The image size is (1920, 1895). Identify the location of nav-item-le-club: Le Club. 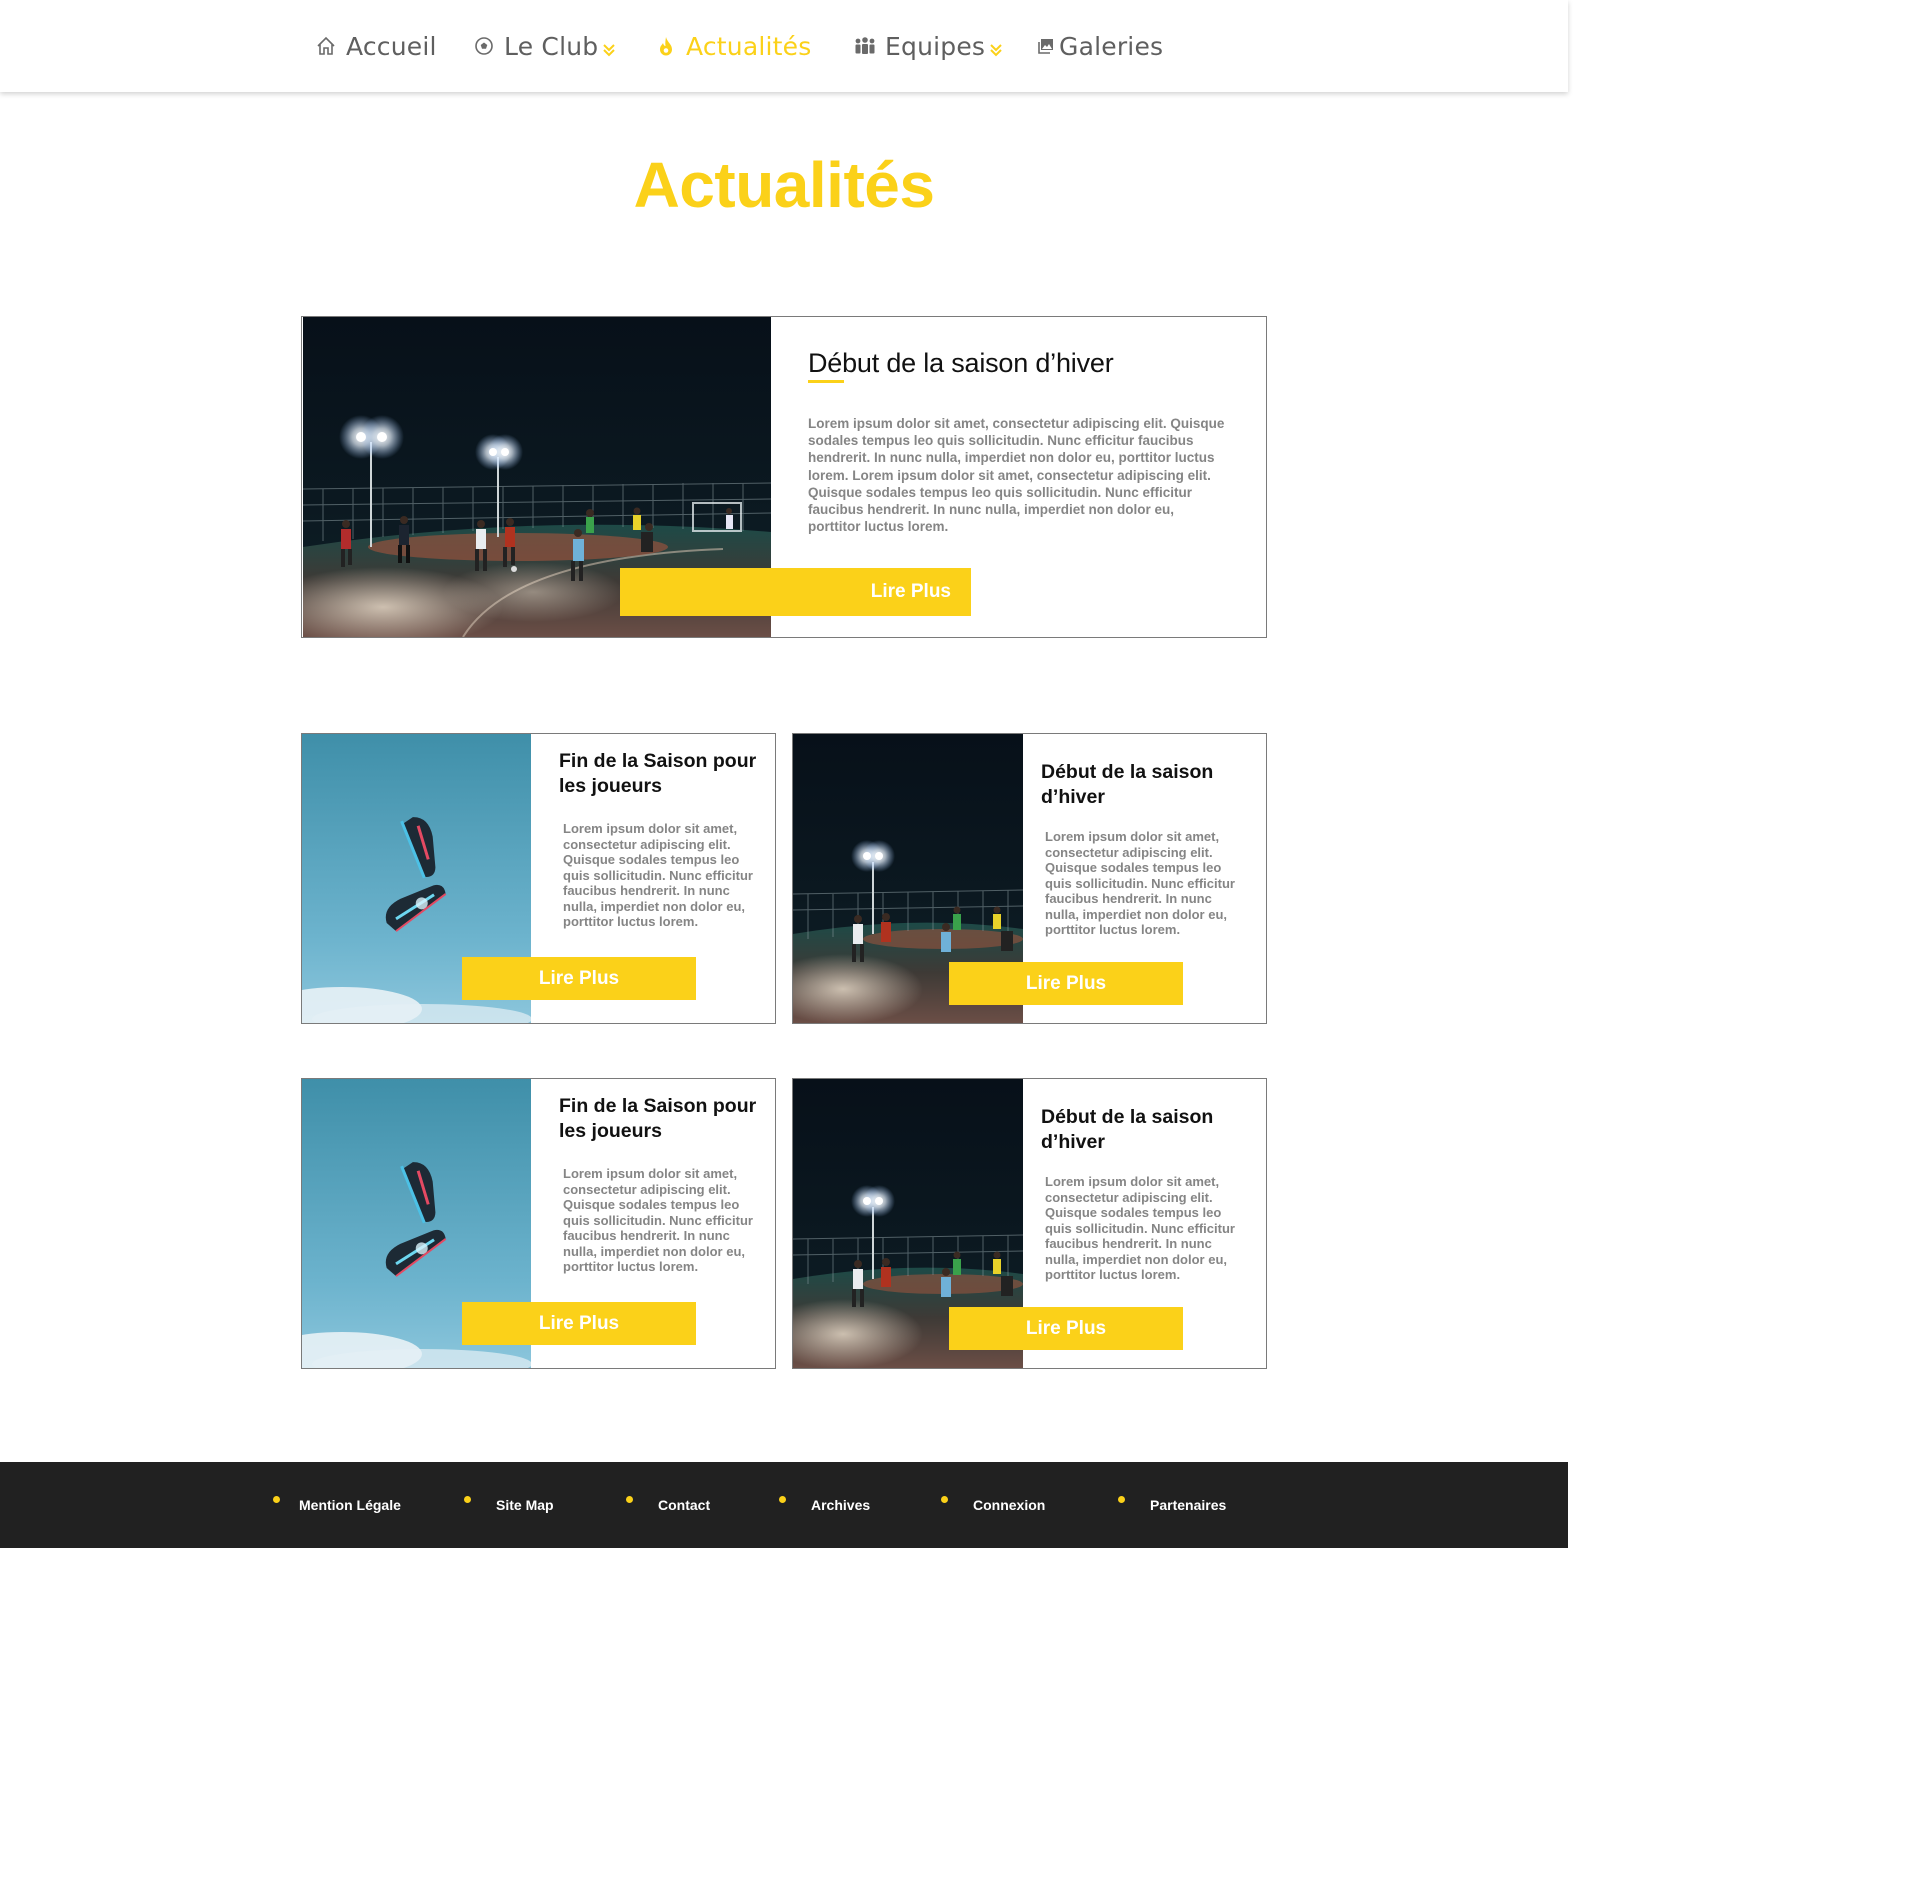
(544, 46).